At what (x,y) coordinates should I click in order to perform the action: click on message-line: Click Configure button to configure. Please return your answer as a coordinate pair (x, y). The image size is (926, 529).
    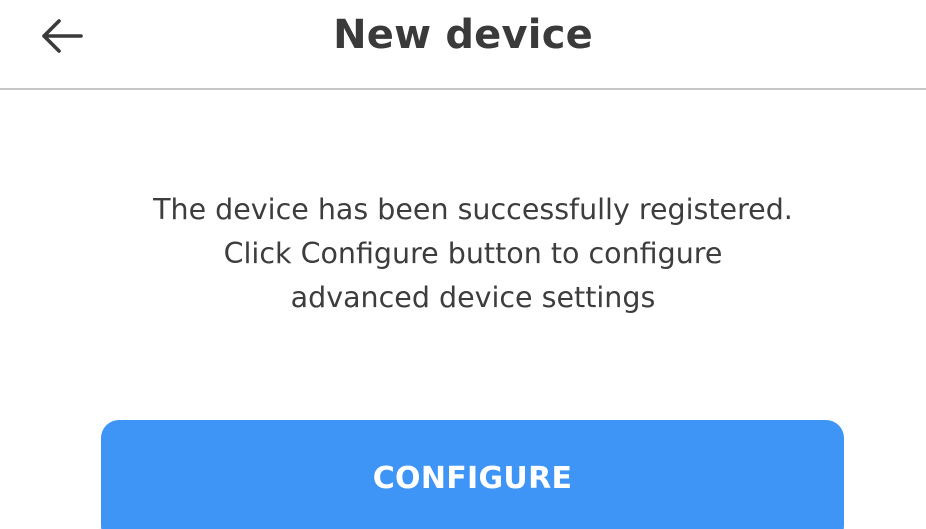
    Looking at the image, I should click on (473, 253).